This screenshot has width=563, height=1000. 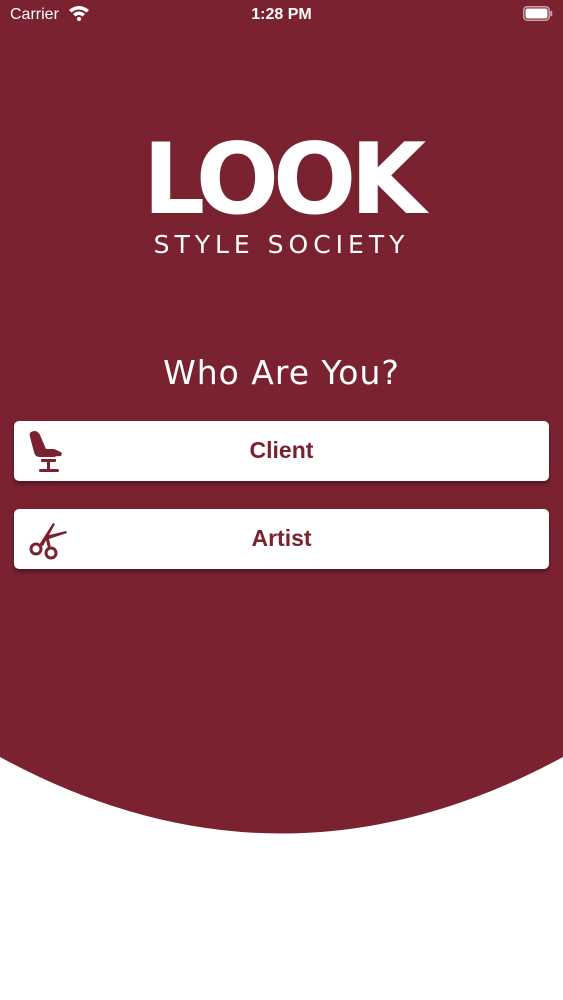 I want to click on artist-button-label: Artist, so click(x=281, y=538).